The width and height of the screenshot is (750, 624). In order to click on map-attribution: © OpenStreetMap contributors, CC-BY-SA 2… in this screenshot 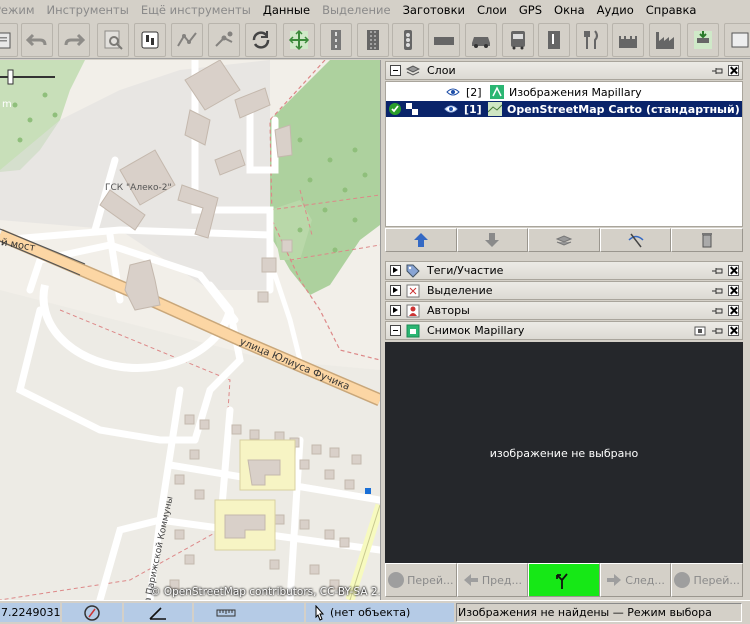, I will do `click(265, 592)`.